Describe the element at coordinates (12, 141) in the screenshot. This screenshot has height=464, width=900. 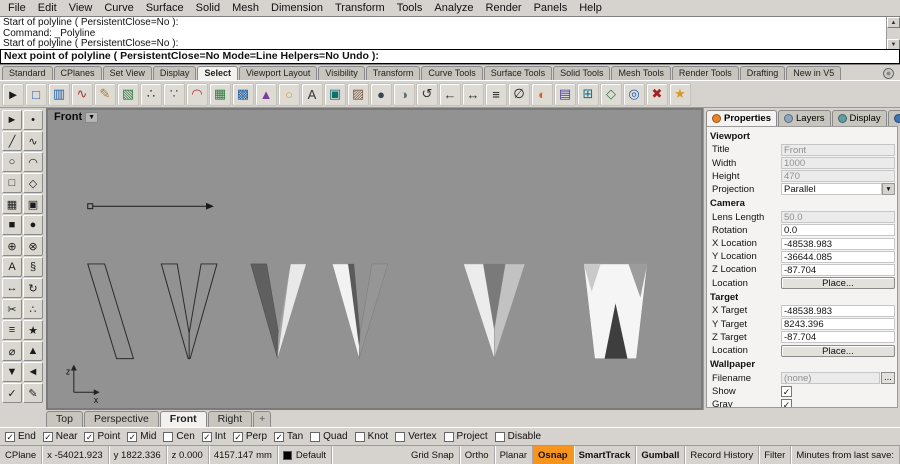
I see `line-icon: ╱` at that location.